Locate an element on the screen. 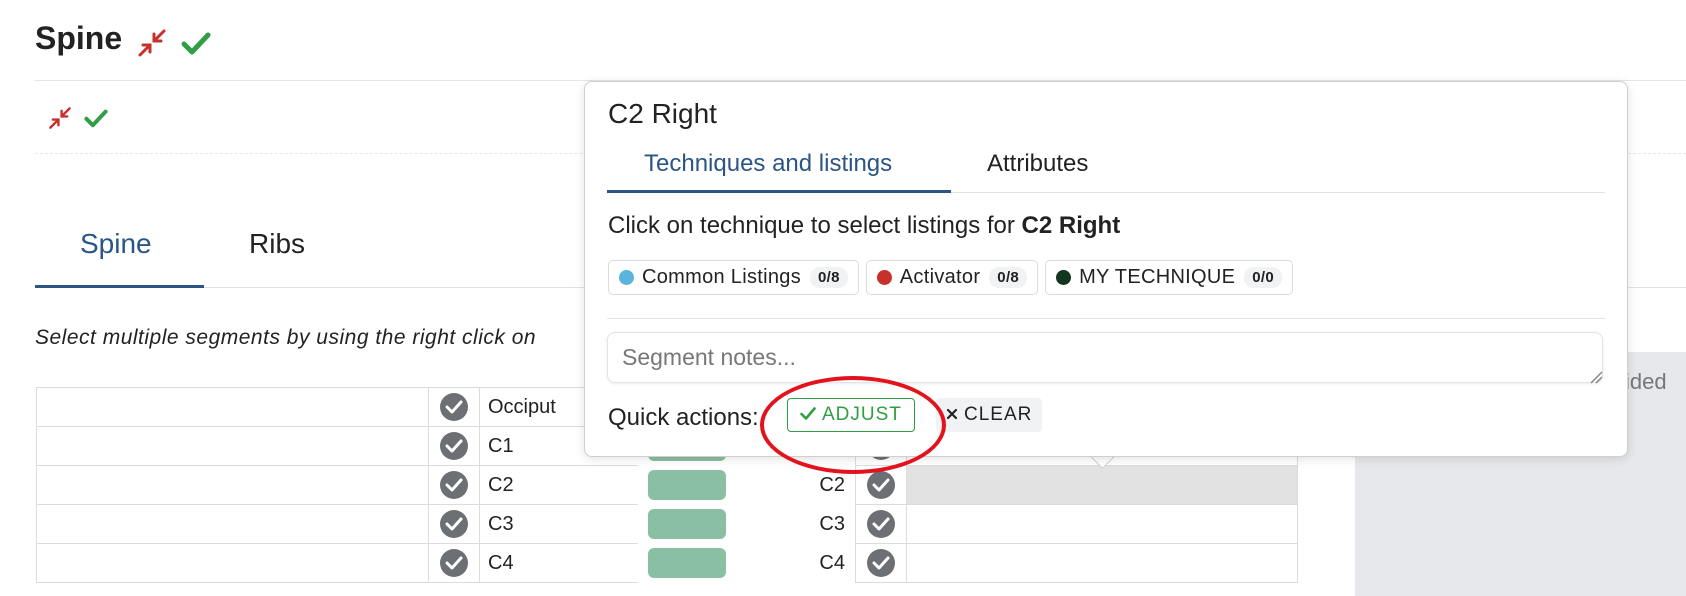  side-panel-text: ided is located at coordinates (1646, 381).